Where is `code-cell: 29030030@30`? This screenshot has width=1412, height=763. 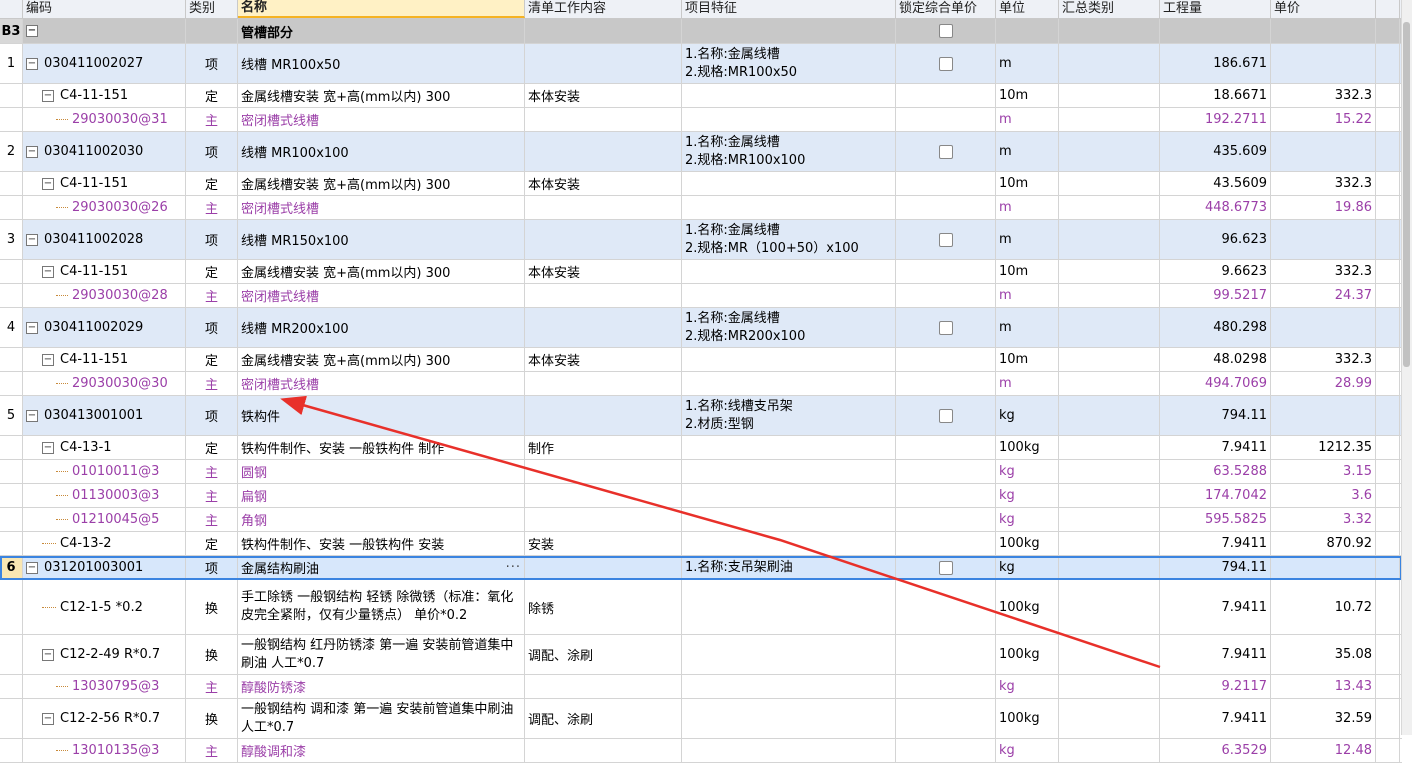
code-cell: 29030030@30 is located at coordinates (104, 383).